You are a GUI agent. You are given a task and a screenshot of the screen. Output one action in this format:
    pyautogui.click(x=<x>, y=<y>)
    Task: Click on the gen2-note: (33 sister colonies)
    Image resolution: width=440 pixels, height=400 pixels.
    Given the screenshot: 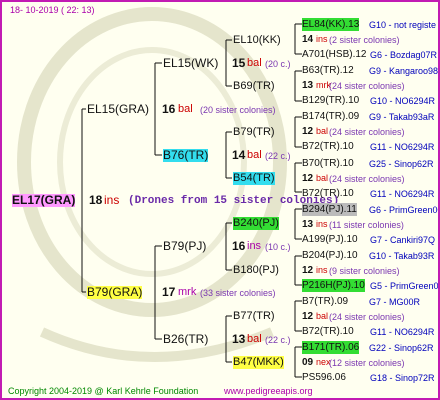 What is the action you would take?
    pyautogui.click(x=238, y=293)
    